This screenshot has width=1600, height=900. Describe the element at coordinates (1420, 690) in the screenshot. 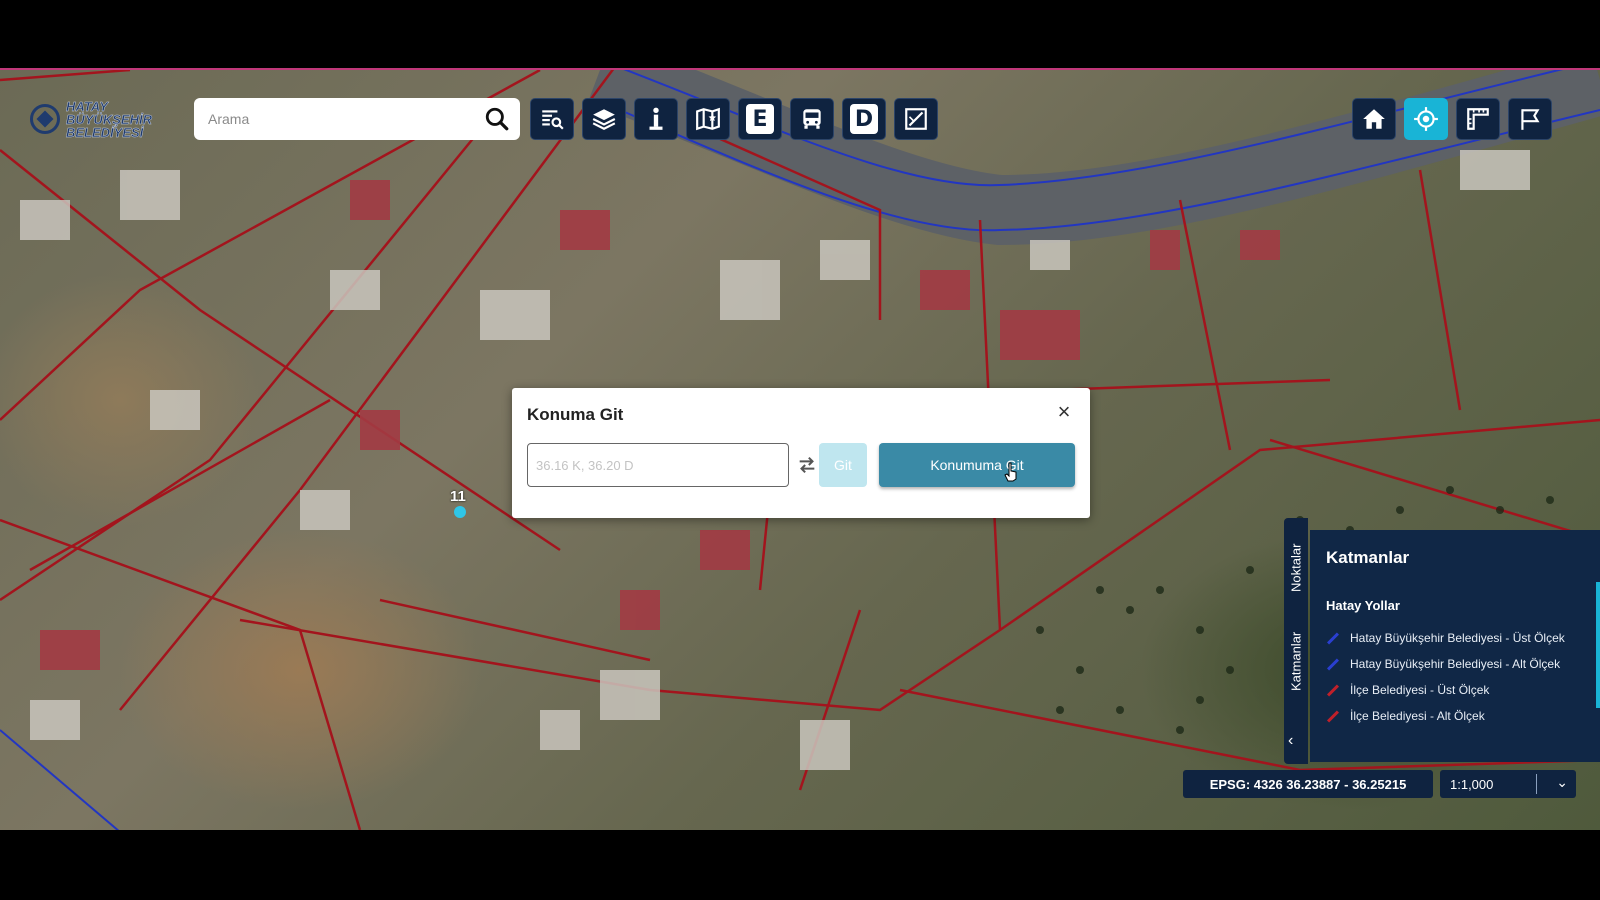

I see `layer-item-label: İlçe Belediyesi - Üst Ölçek` at that location.